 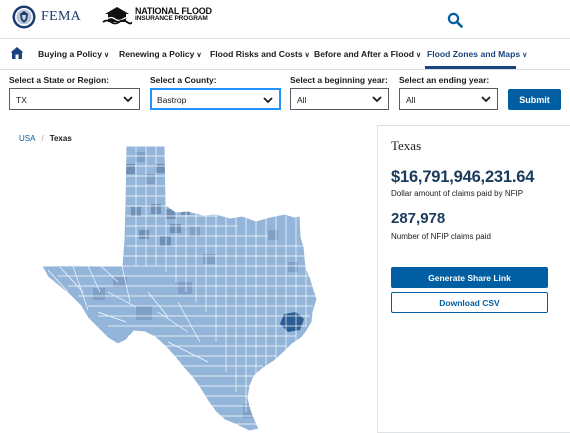 I want to click on nav-item-label: Renewing a Policy, so click(x=157, y=54).